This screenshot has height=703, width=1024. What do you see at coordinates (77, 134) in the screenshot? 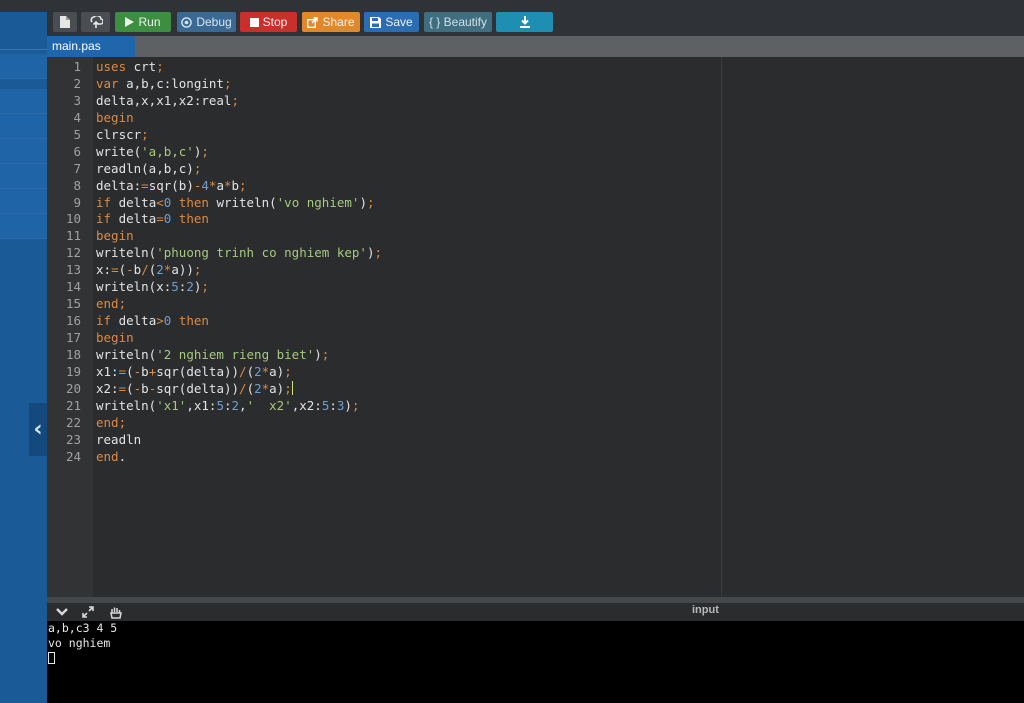
I see `line-number: 5` at bounding box center [77, 134].